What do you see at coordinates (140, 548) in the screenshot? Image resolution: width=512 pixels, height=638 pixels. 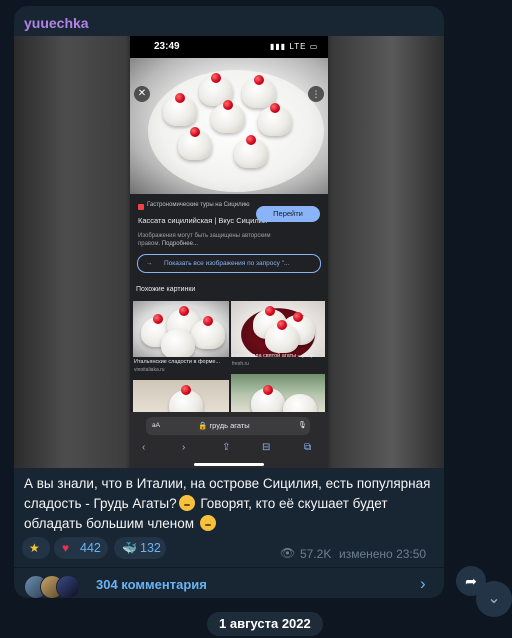 I see `reaction-whale: 🐳 132` at bounding box center [140, 548].